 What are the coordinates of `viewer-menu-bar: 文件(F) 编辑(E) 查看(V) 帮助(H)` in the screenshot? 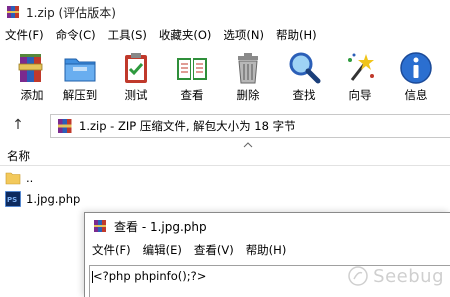 It's located at (267, 250).